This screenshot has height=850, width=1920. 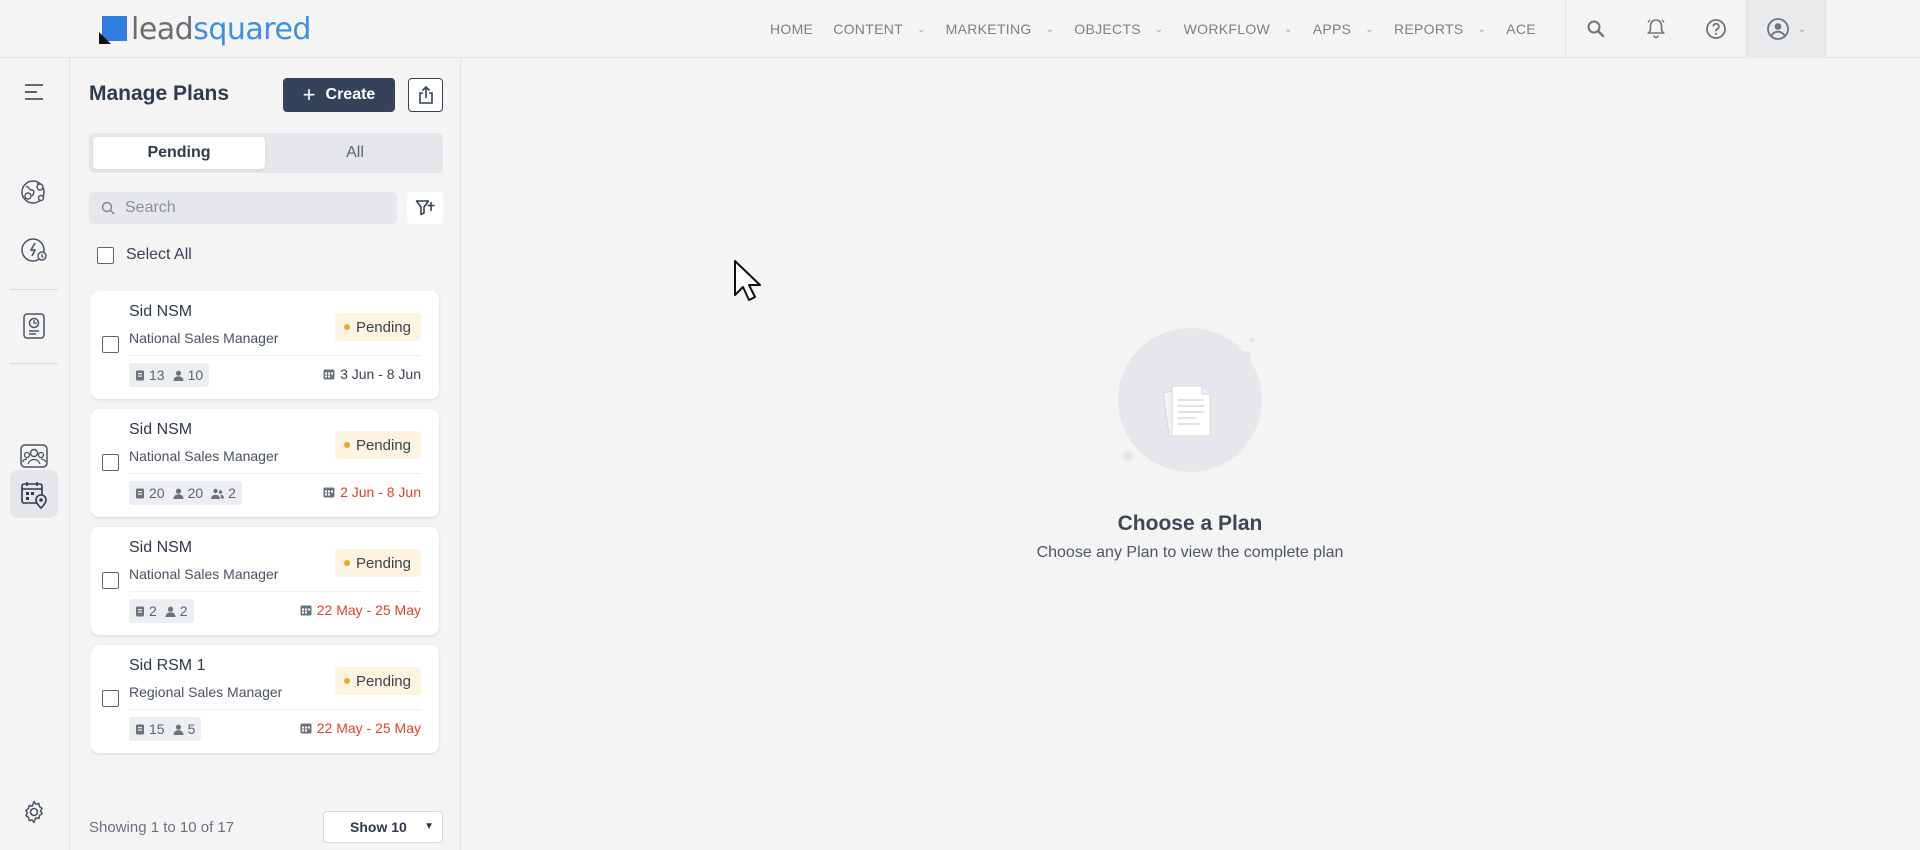 I want to click on nav-item-objects: OBJECTS ⌄, so click(x=1118, y=29).